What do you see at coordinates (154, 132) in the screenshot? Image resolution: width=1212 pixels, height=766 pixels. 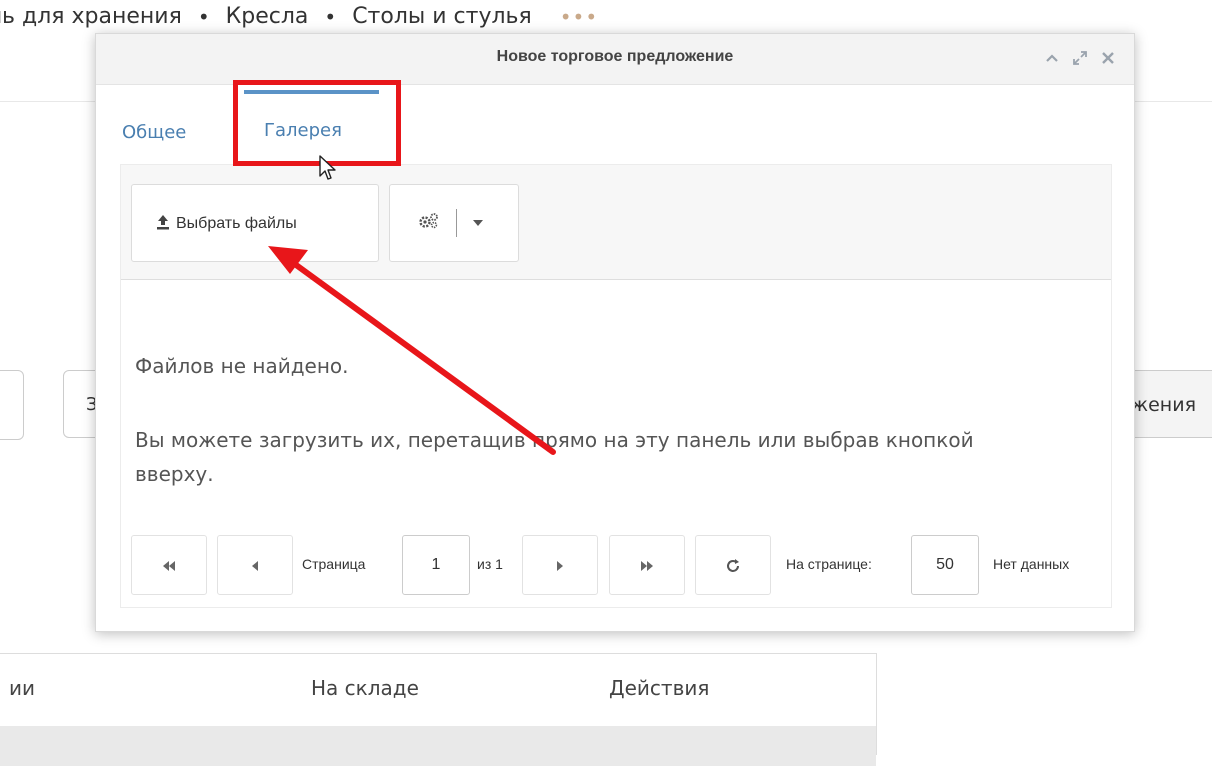 I see `tab-general-label: Общее` at bounding box center [154, 132].